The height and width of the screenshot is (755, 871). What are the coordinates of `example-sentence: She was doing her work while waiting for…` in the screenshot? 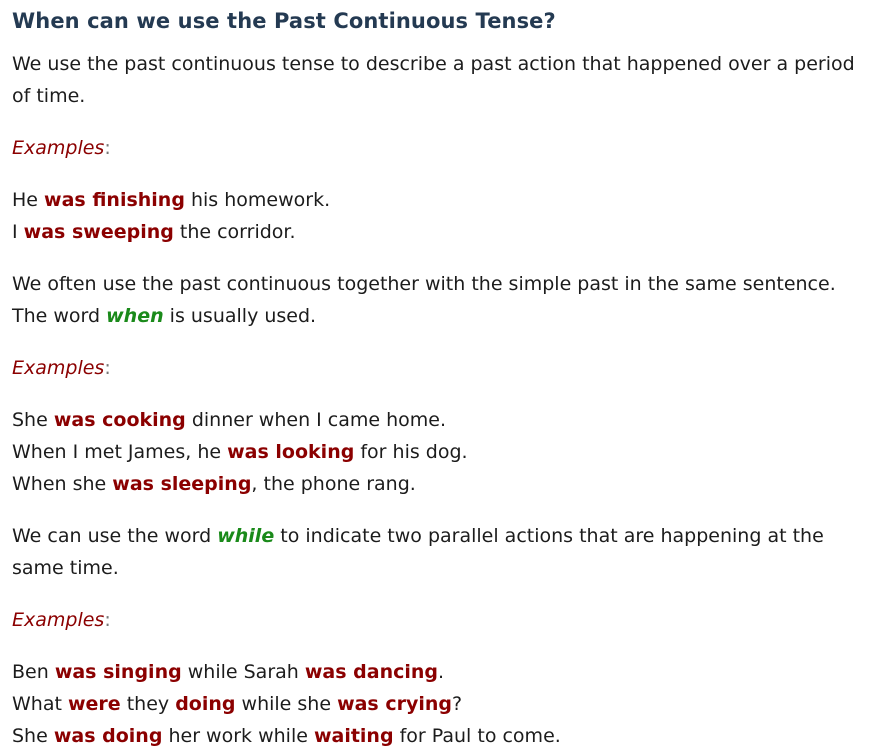 It's located at (286, 736).